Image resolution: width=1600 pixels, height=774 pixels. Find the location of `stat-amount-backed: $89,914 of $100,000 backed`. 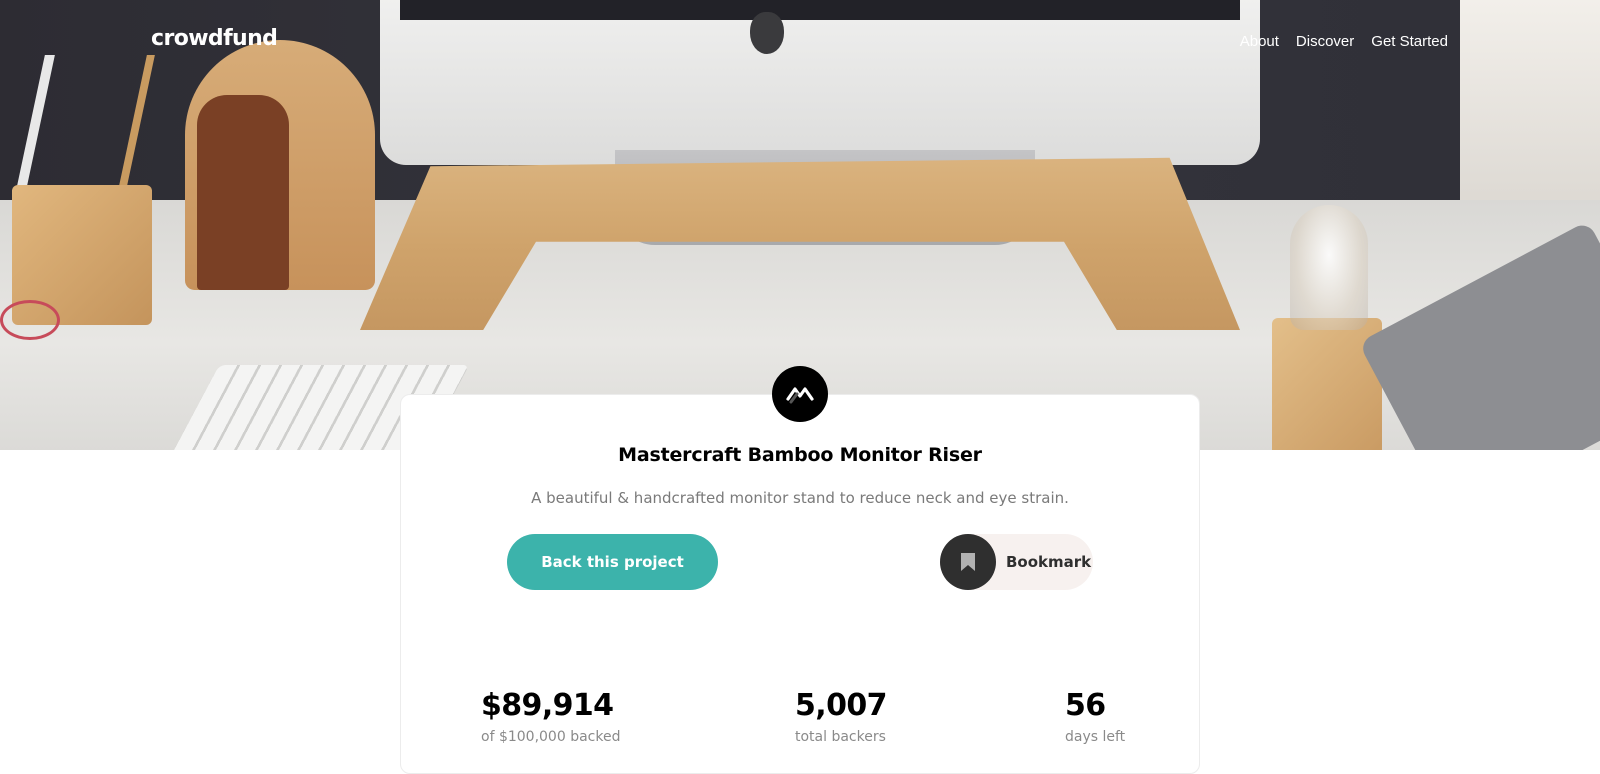

stat-amount-backed: $89,914 of $100,000 backed is located at coordinates (550, 716).